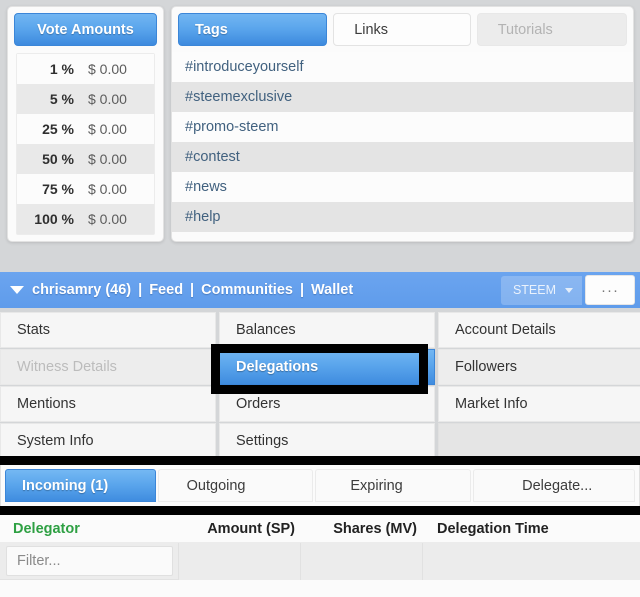 The height and width of the screenshot is (597, 640). Describe the element at coordinates (61, 99) in the screenshot. I see `vote-percent: 5 %` at that location.